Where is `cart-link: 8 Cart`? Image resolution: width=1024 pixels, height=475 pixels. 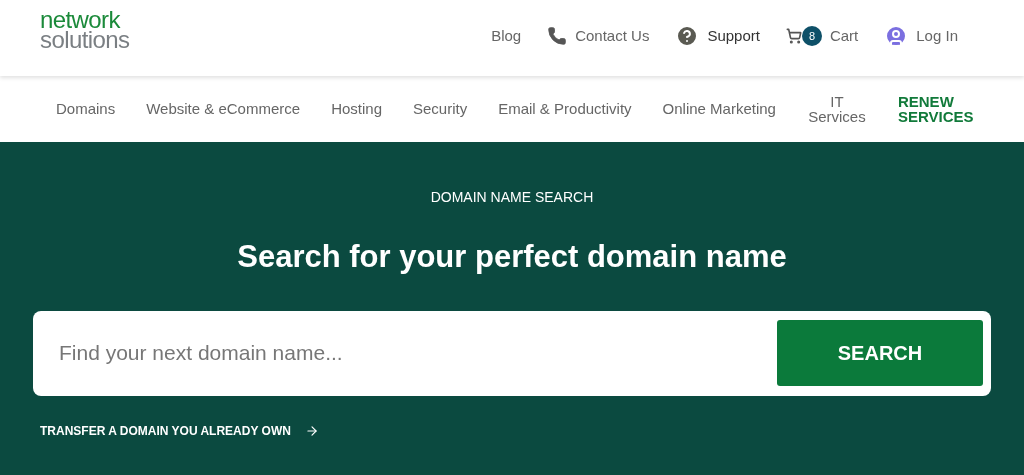 cart-link: 8 Cart is located at coordinates (822, 36).